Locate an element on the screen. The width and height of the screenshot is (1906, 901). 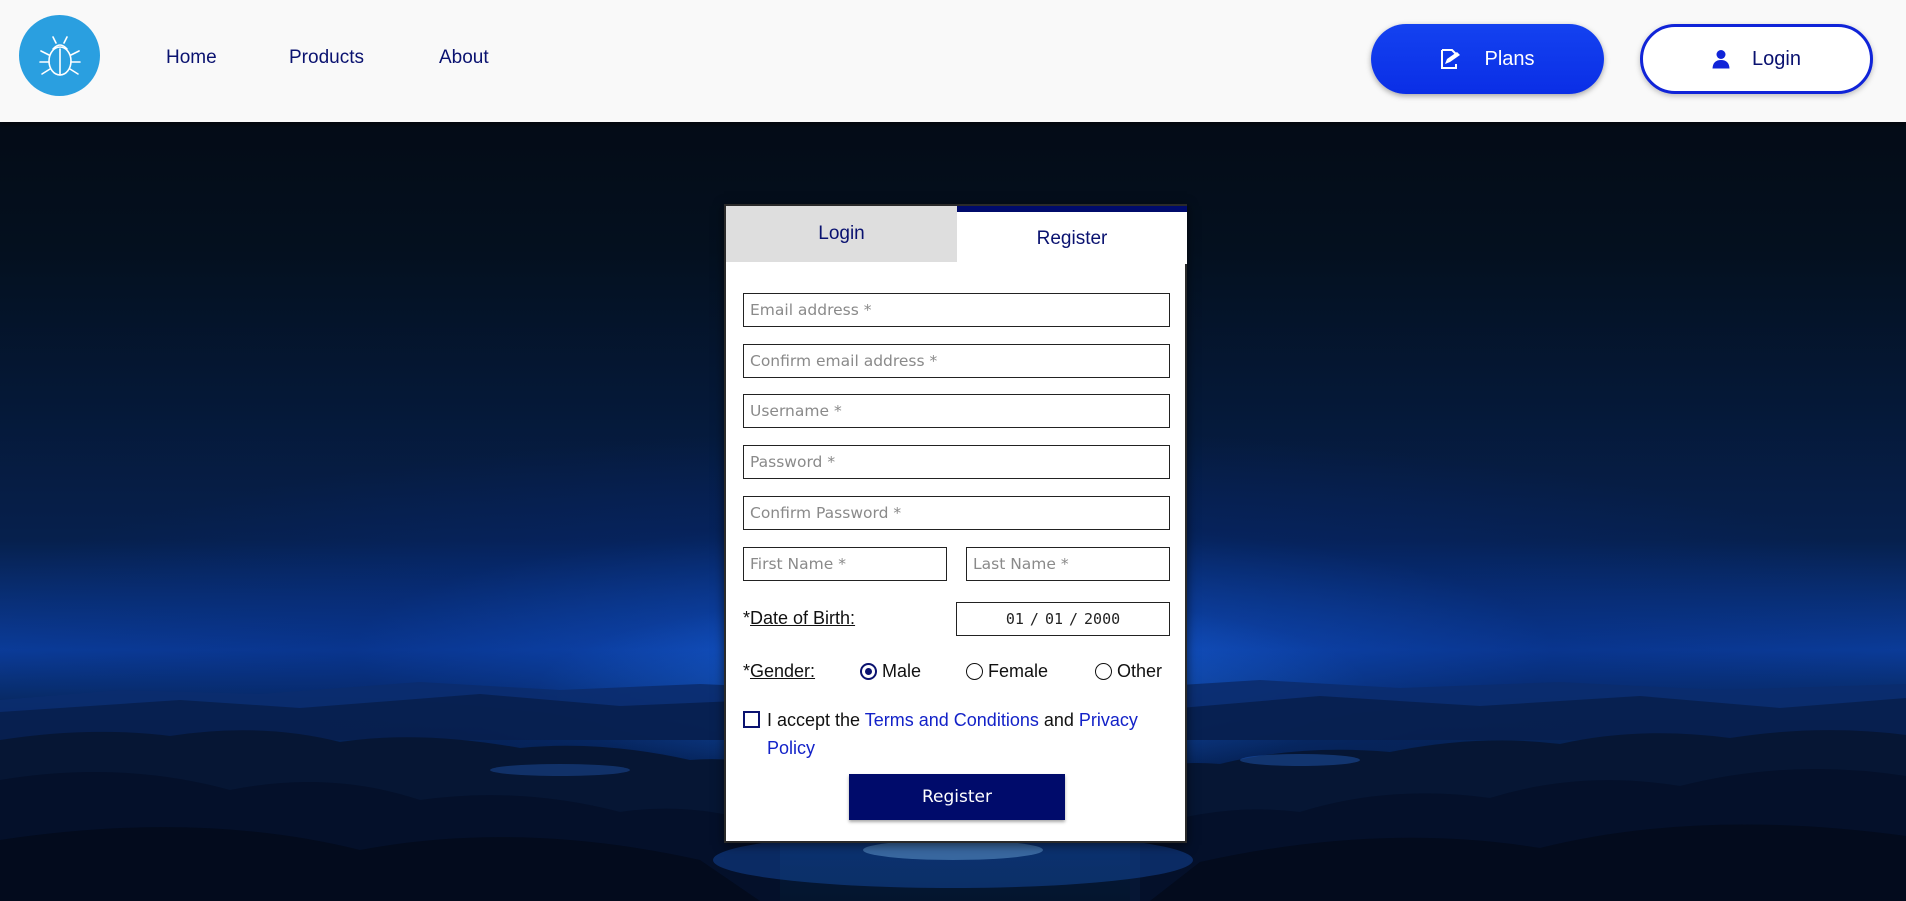
dob-date-input: 01 / 01 / 2000 is located at coordinates (1063, 619).